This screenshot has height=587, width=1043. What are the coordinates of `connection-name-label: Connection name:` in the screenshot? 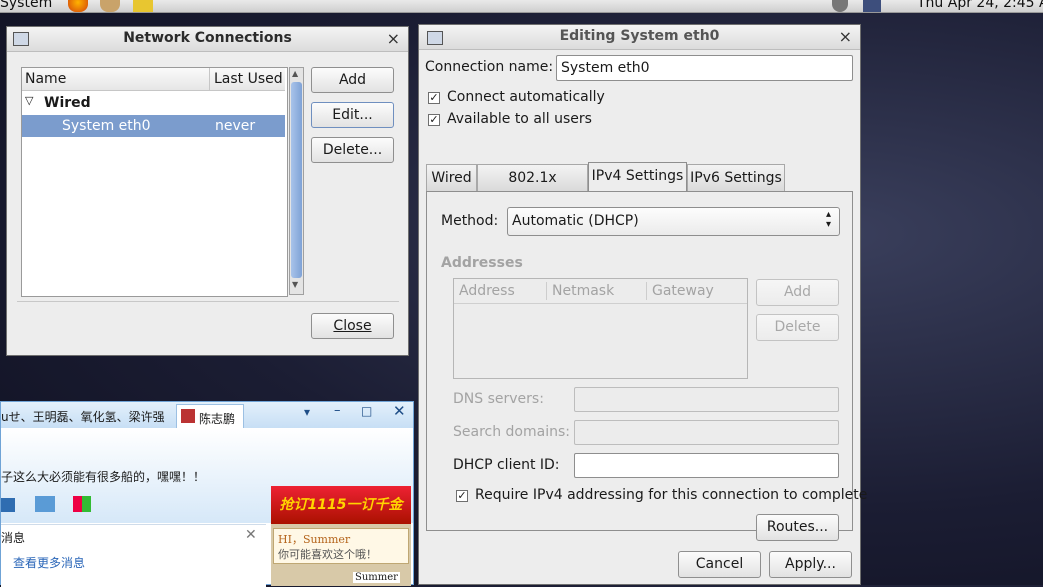 It's located at (489, 67).